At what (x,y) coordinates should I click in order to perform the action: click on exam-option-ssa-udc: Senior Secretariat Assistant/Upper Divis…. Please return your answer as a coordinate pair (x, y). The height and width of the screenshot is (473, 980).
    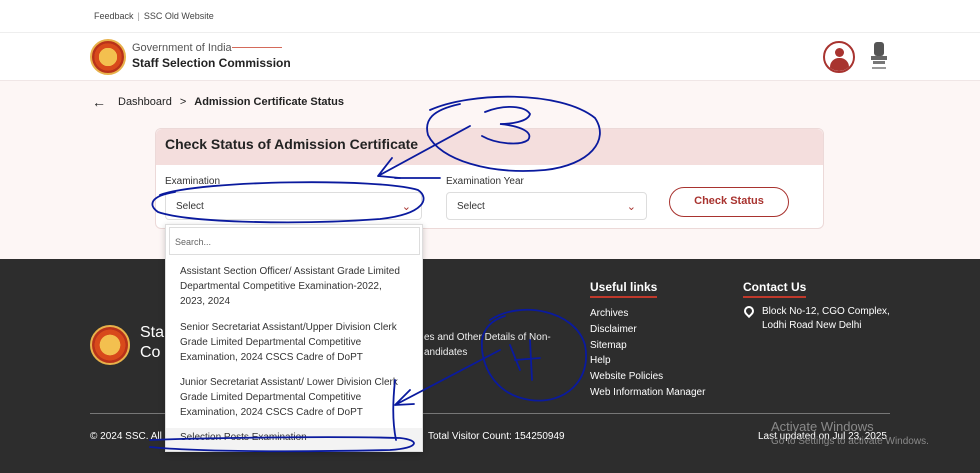
    Looking at the image, I should click on (294, 342).